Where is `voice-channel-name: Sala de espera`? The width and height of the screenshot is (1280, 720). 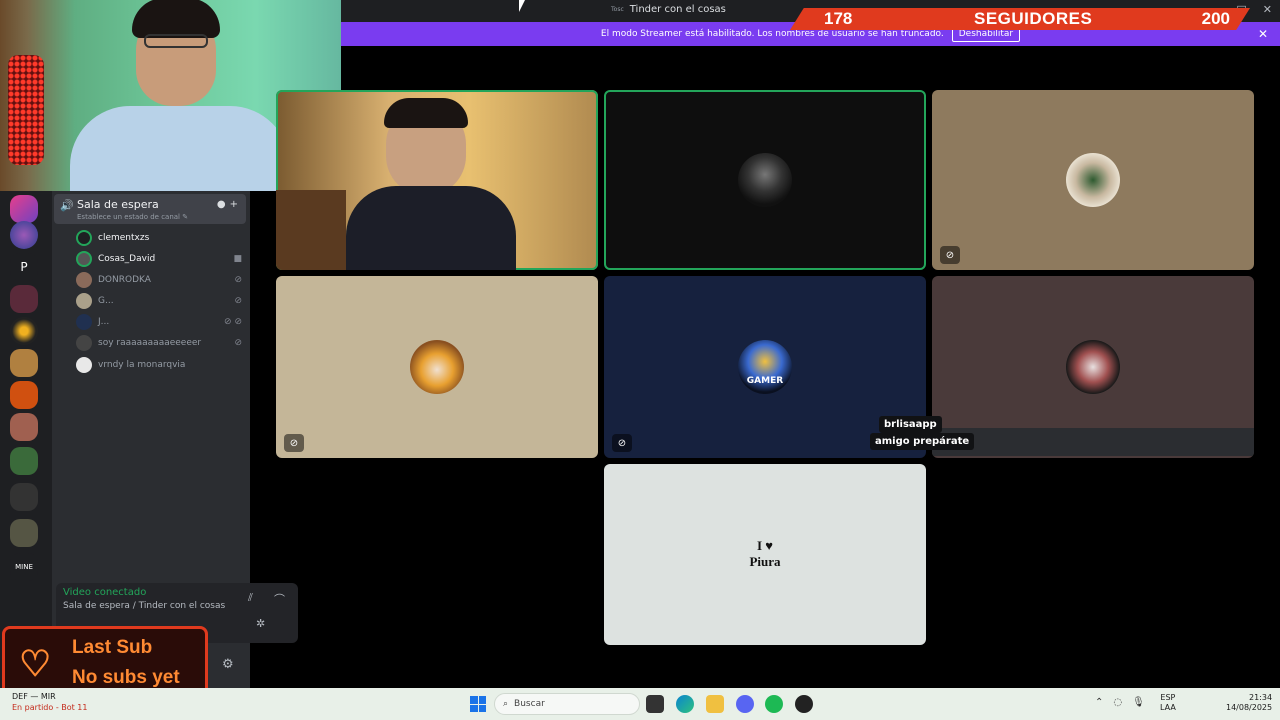
voice-channel-name: Sala de espera is located at coordinates (118, 204).